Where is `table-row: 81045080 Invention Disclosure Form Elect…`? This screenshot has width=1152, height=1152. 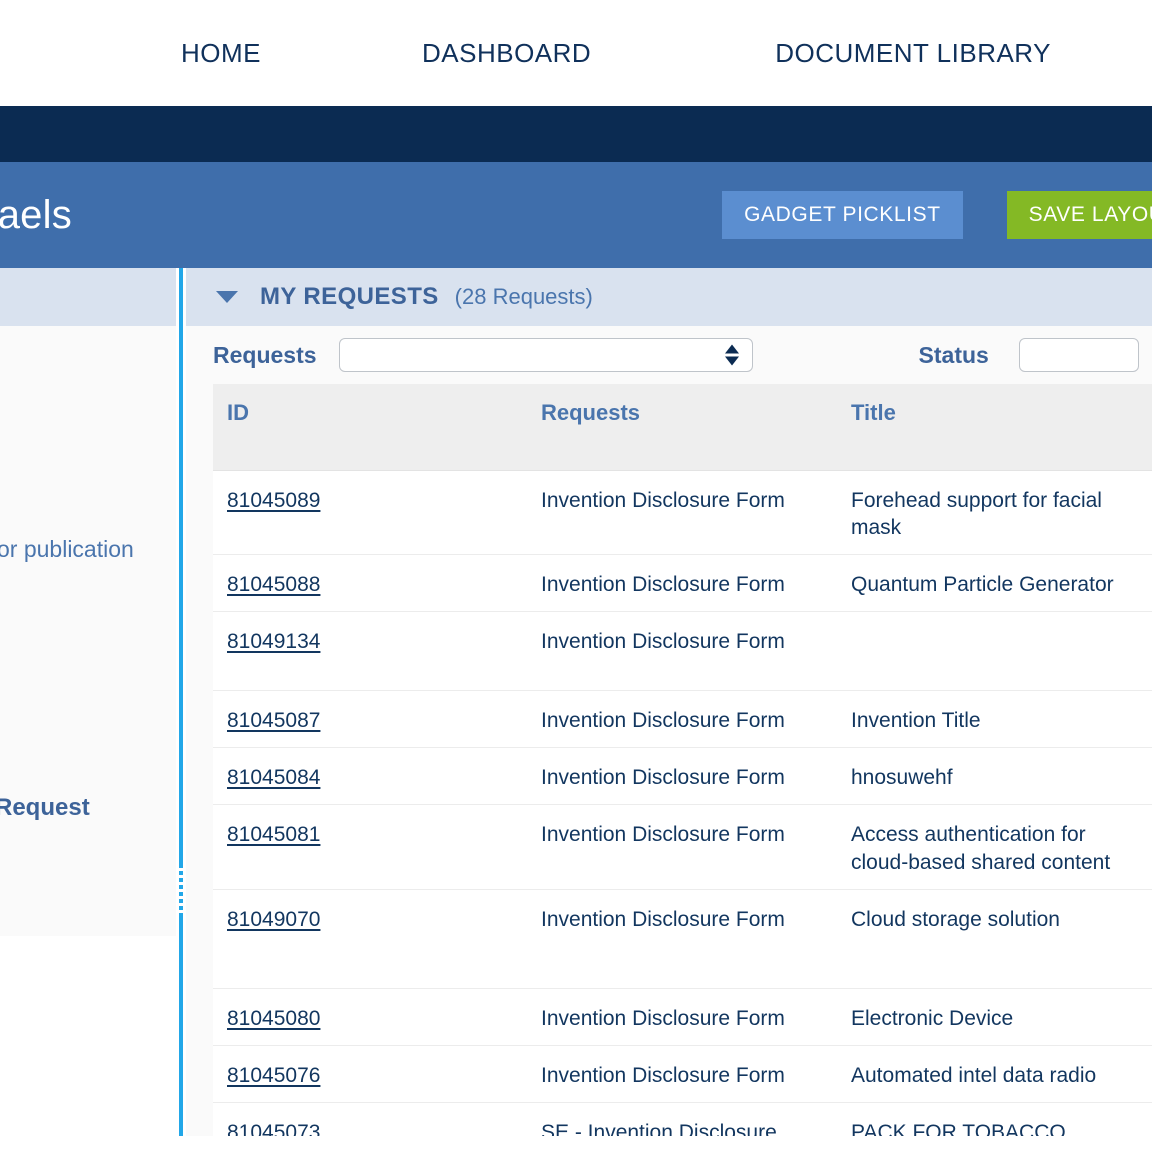
table-row: 81045080 Invention Disclosure Form Elect… is located at coordinates (682, 1017).